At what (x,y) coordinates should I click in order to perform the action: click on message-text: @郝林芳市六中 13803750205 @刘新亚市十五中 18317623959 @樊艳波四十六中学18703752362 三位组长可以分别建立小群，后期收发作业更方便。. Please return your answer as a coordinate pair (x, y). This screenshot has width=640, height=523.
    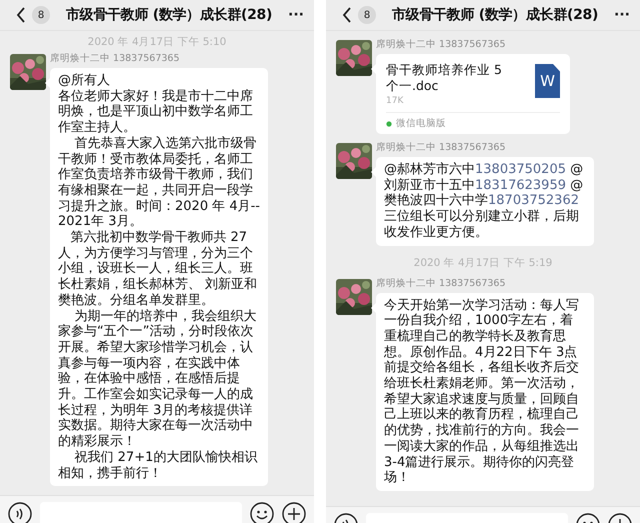
    Looking at the image, I should click on (484, 201).